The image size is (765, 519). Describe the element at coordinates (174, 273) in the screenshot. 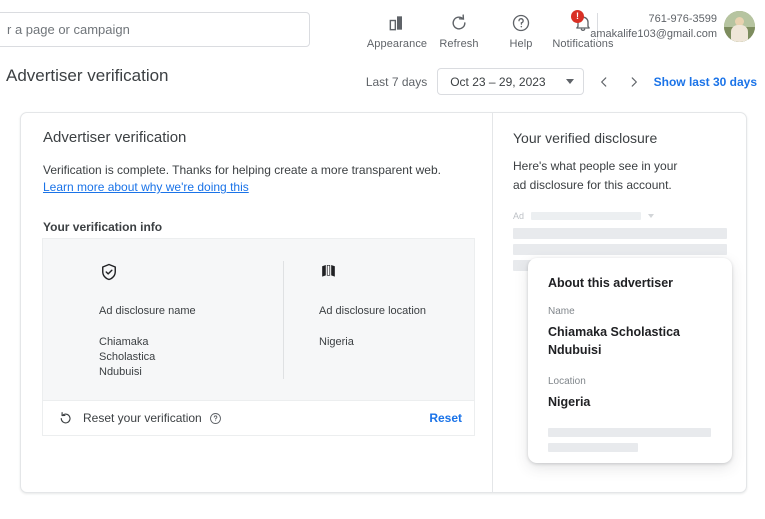

I see `shield-check-icon` at that location.